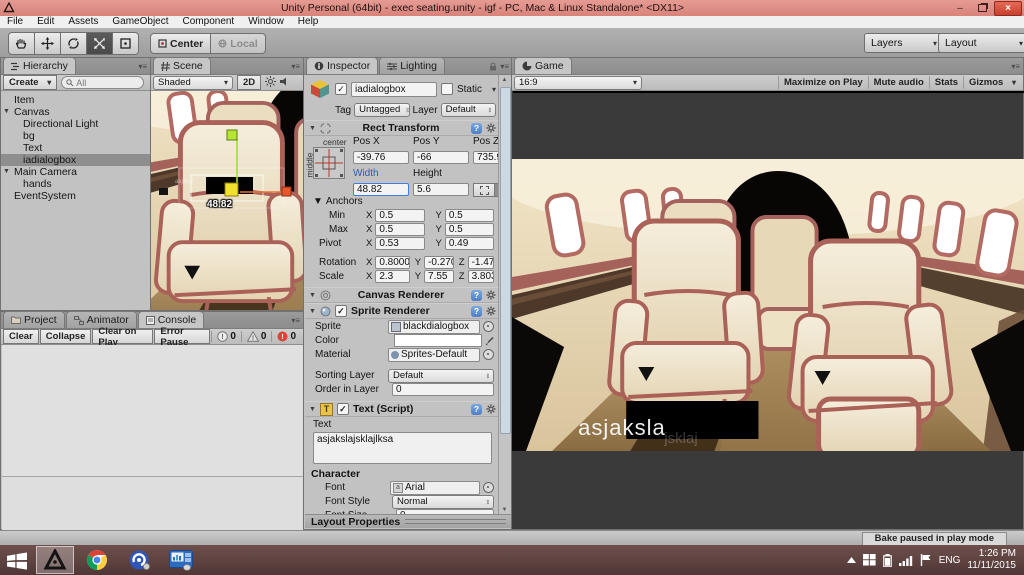  Describe the element at coordinates (21, 43) in the screenshot. I see `hand-tool-button` at that location.